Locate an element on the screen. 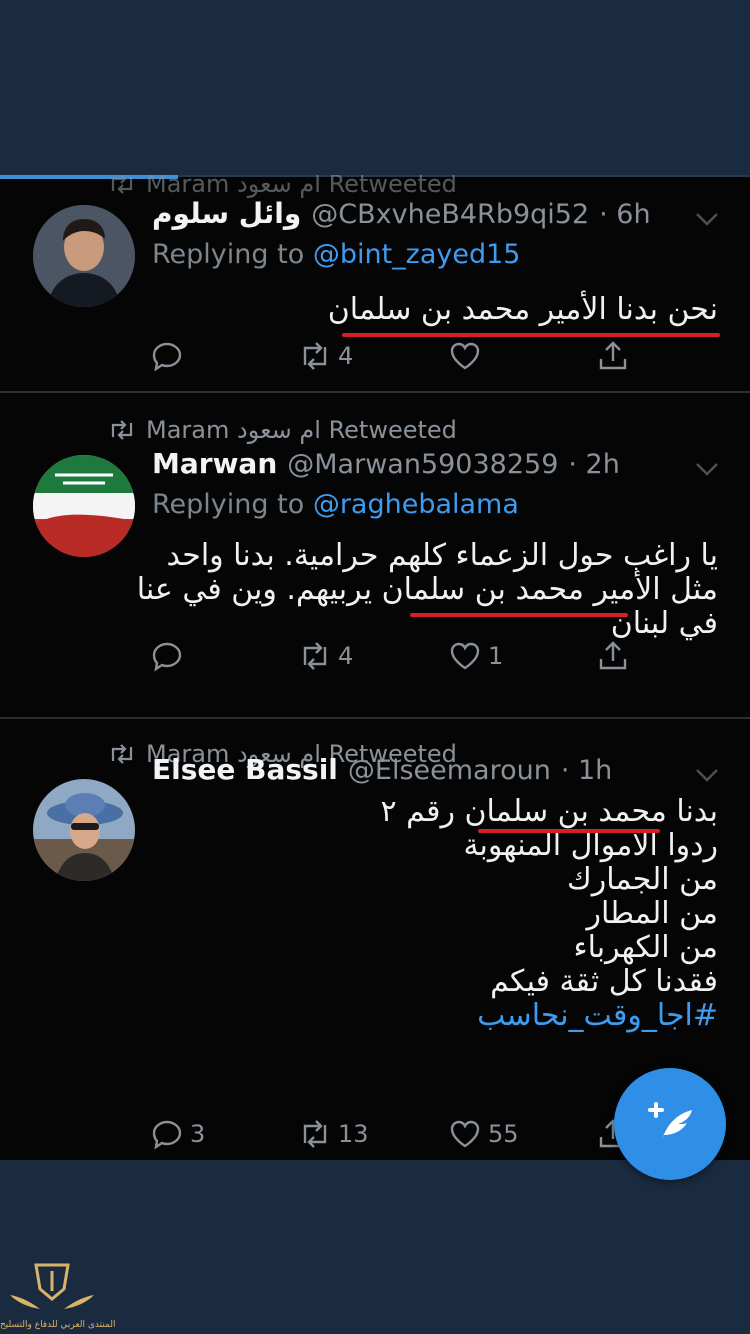  user-handle: @CBxvheB4Rb9qi52 is located at coordinates (450, 214).